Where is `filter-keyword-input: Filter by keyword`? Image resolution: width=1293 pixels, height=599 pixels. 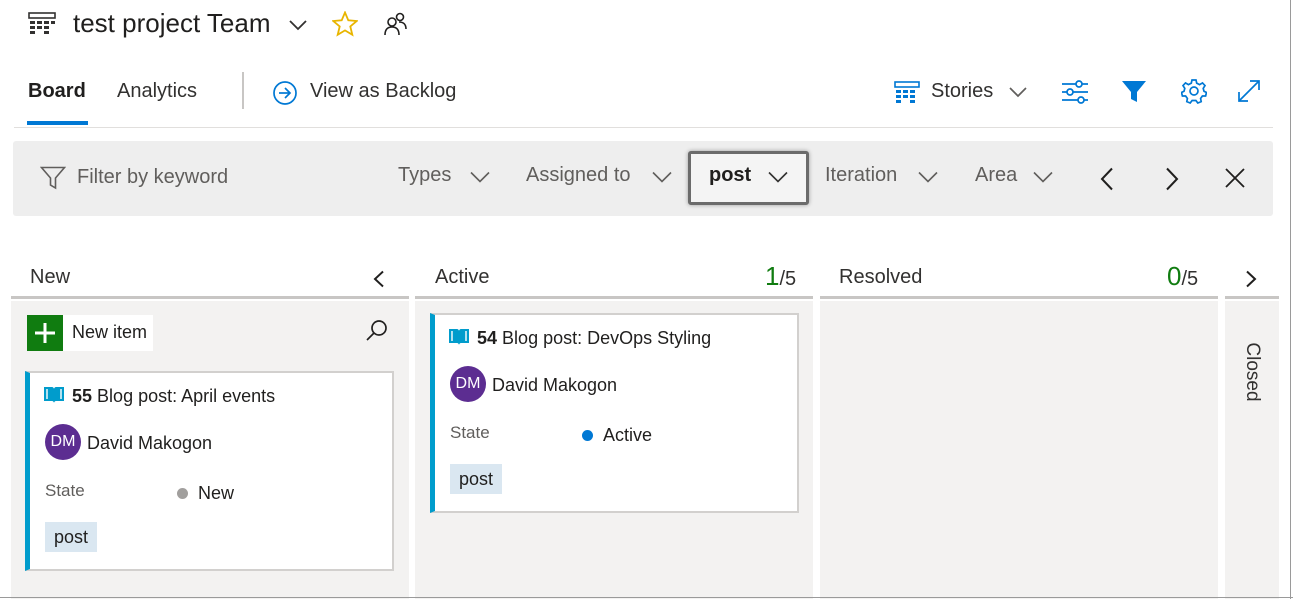 filter-keyword-input: Filter by keyword is located at coordinates (152, 177).